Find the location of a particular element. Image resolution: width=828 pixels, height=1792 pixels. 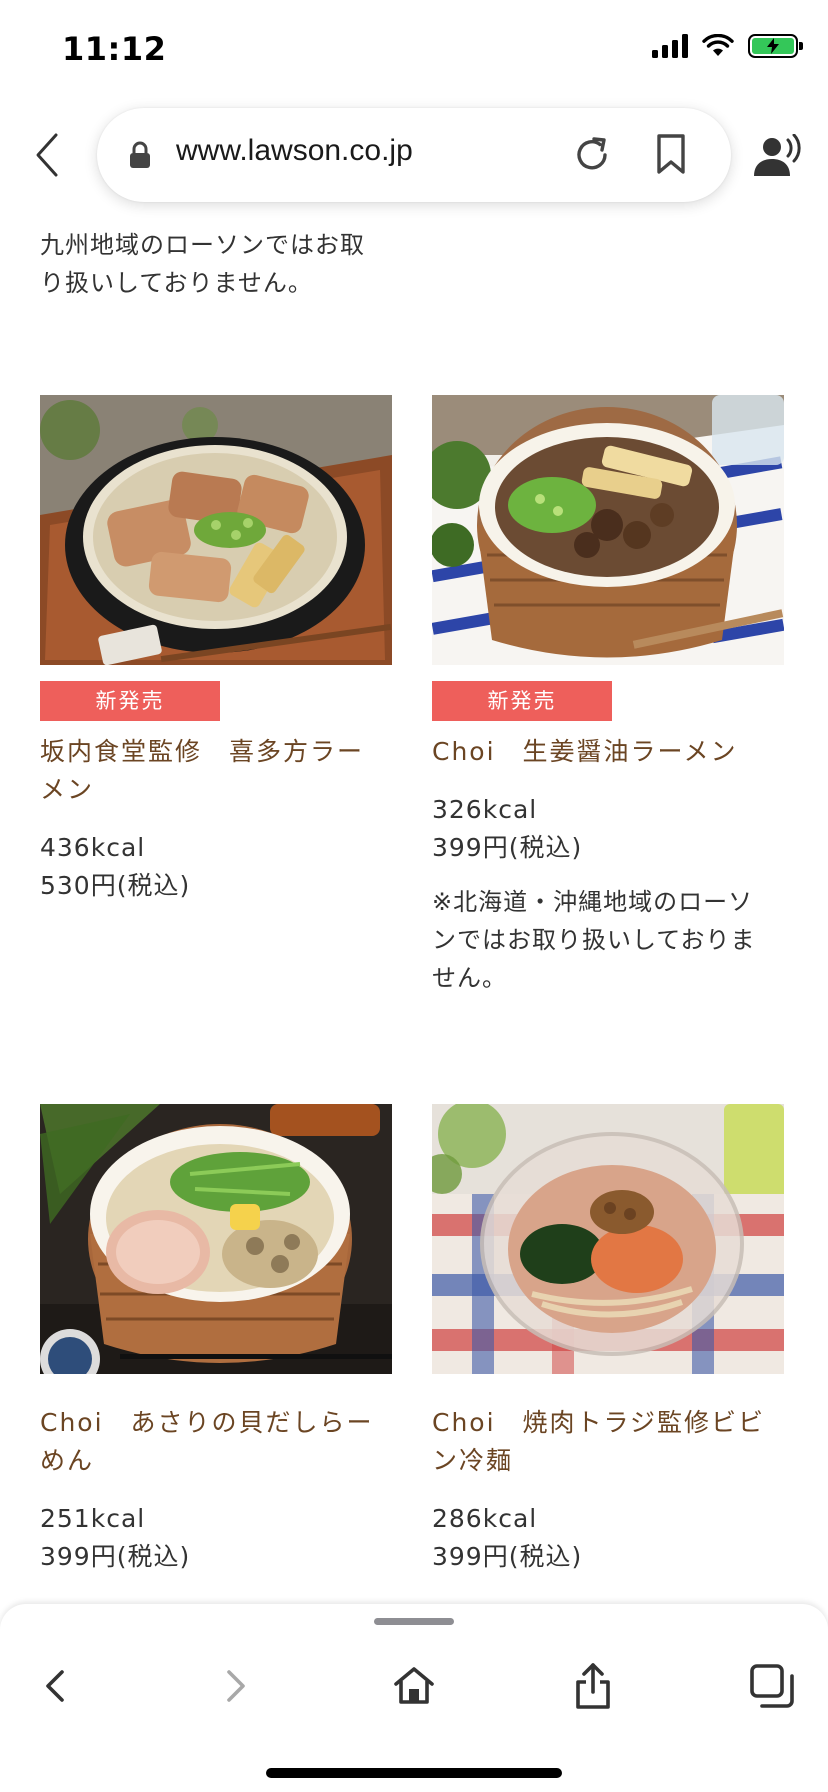

forward-icon is located at coordinates (235, 1686).